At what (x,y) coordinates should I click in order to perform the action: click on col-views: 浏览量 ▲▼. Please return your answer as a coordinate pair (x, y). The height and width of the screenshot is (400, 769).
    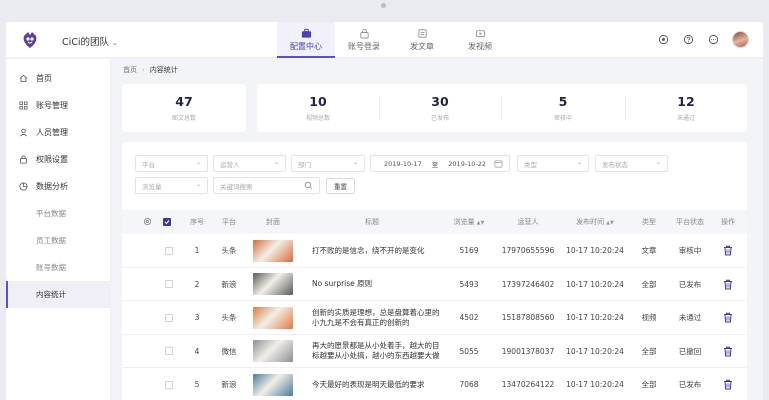
    Looking at the image, I should click on (469, 222).